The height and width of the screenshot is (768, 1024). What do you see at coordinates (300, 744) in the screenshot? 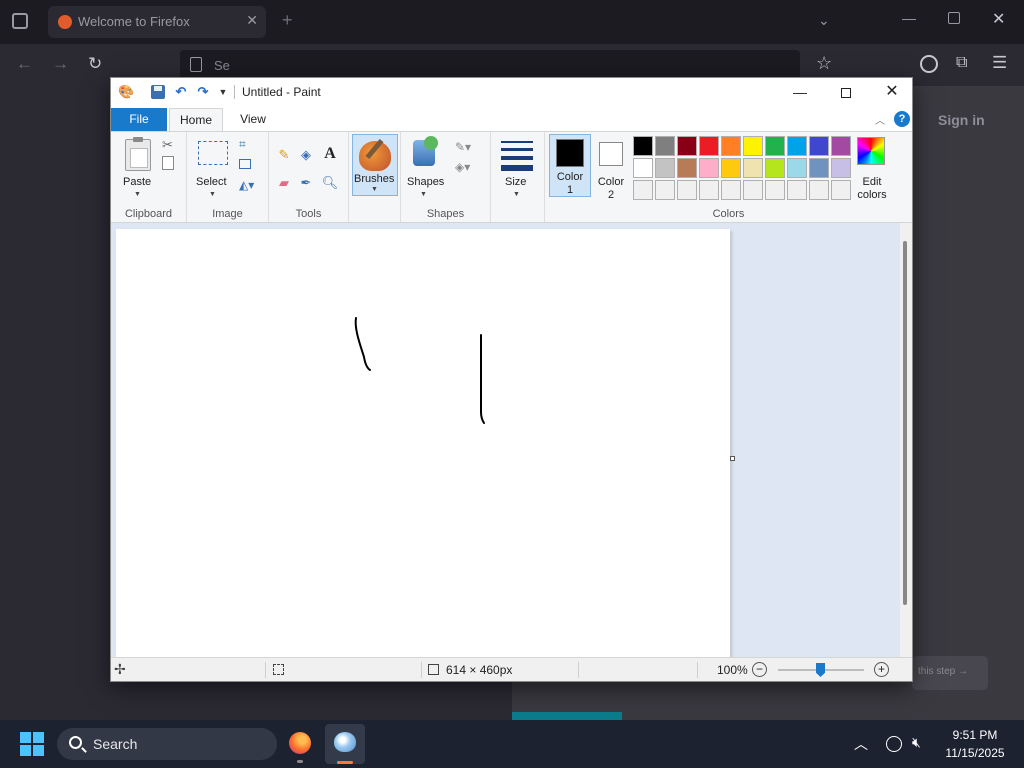
I see `taskbar-firefox` at bounding box center [300, 744].